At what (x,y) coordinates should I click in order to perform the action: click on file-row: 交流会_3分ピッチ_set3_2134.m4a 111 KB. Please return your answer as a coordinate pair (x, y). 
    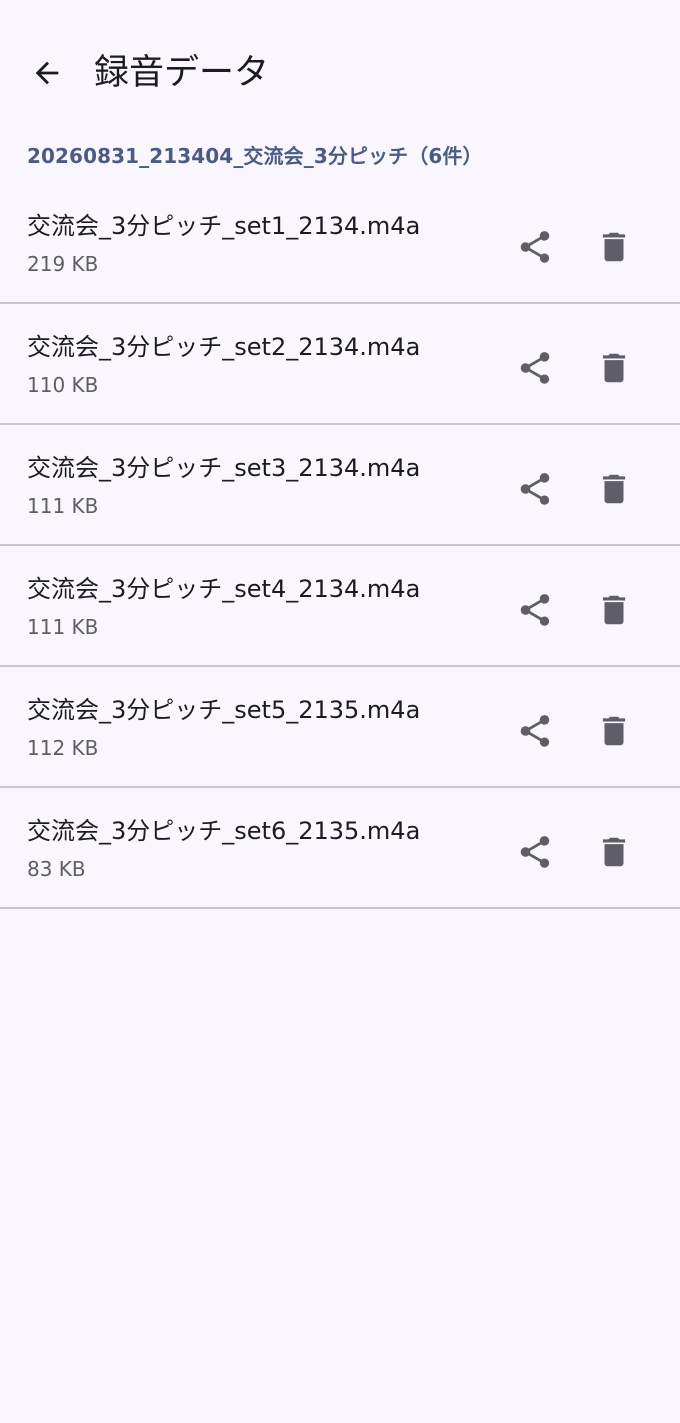
    Looking at the image, I should click on (340, 485).